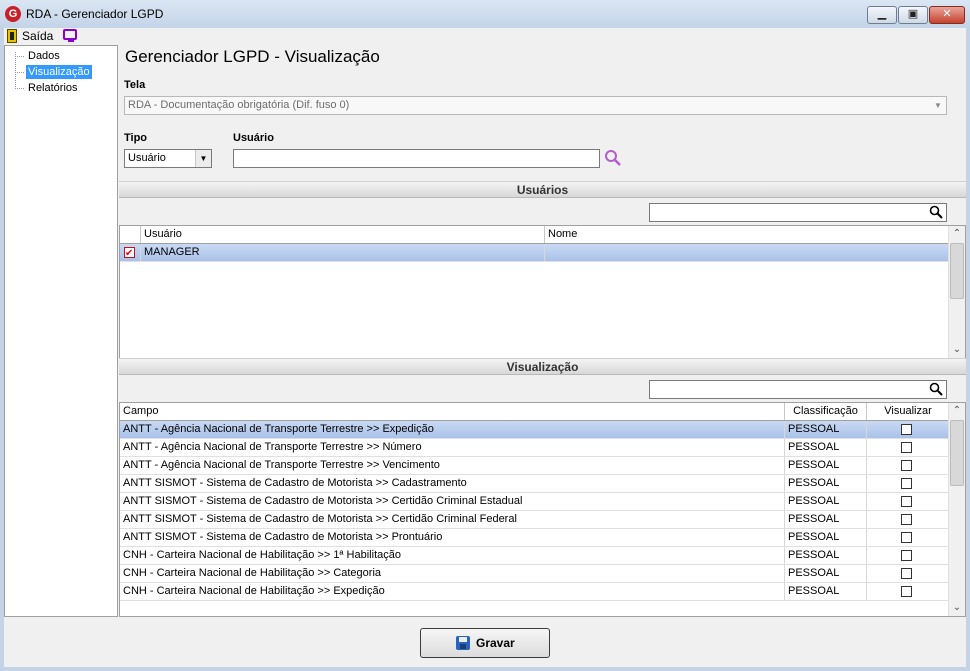 The width and height of the screenshot is (970, 671). I want to click on save-button: Gravar, so click(485, 643).